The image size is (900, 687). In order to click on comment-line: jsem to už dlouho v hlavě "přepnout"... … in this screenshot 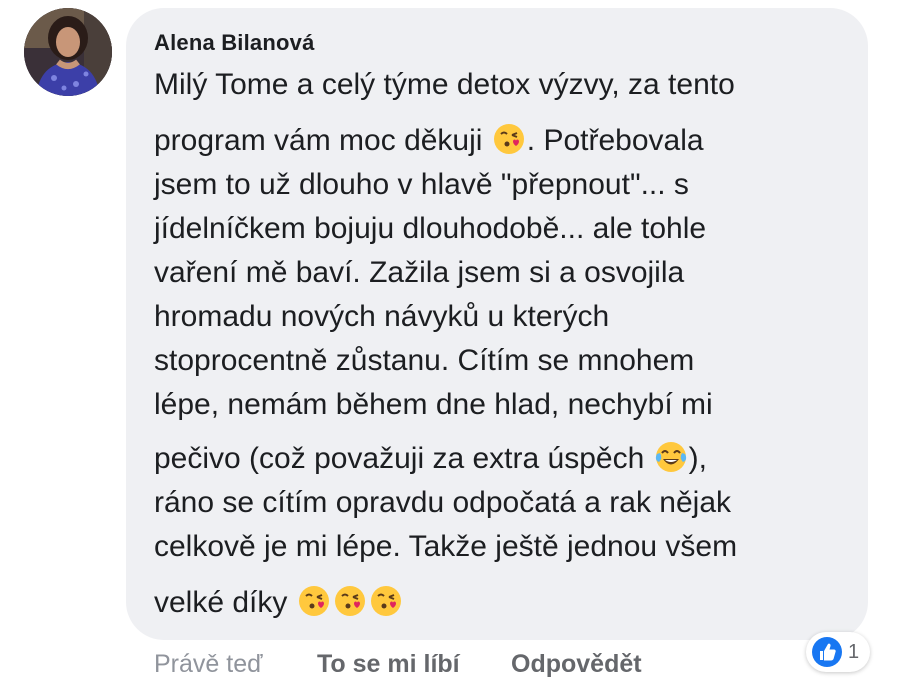, I will do `click(421, 184)`.